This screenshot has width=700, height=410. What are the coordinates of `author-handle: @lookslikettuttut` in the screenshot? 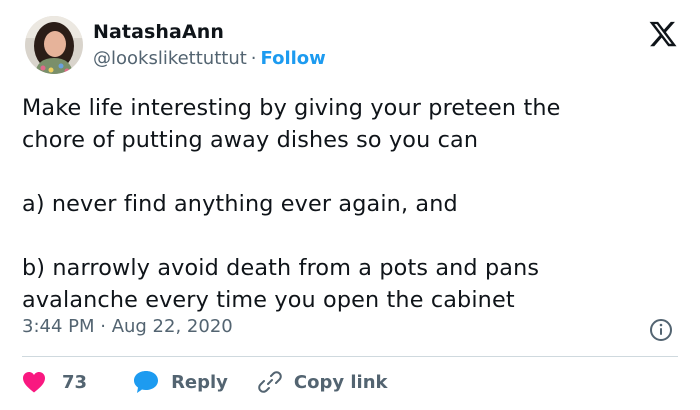 It's located at (170, 58).